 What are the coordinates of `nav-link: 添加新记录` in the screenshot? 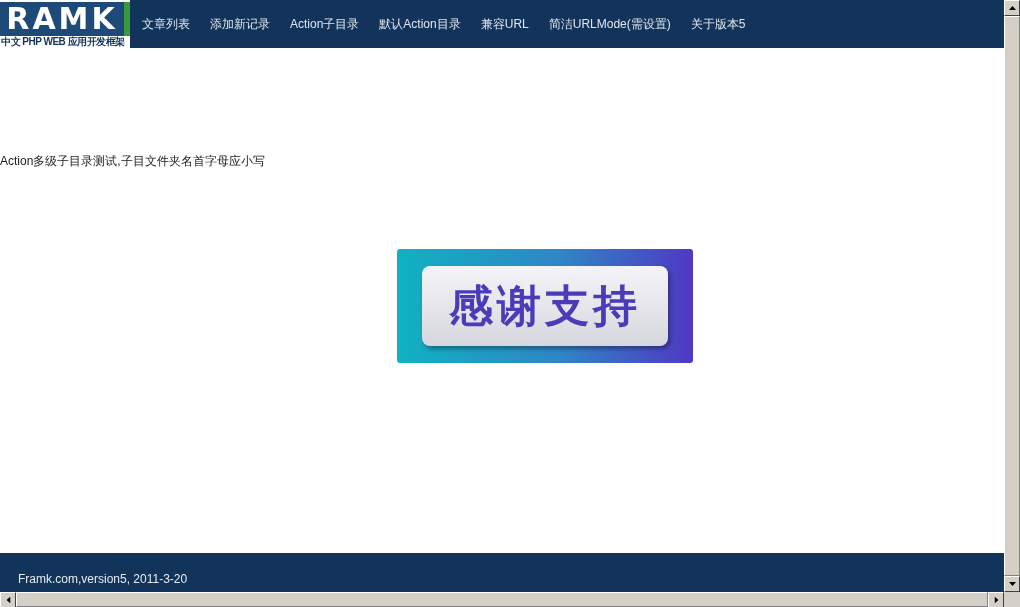 It's located at (240, 24).